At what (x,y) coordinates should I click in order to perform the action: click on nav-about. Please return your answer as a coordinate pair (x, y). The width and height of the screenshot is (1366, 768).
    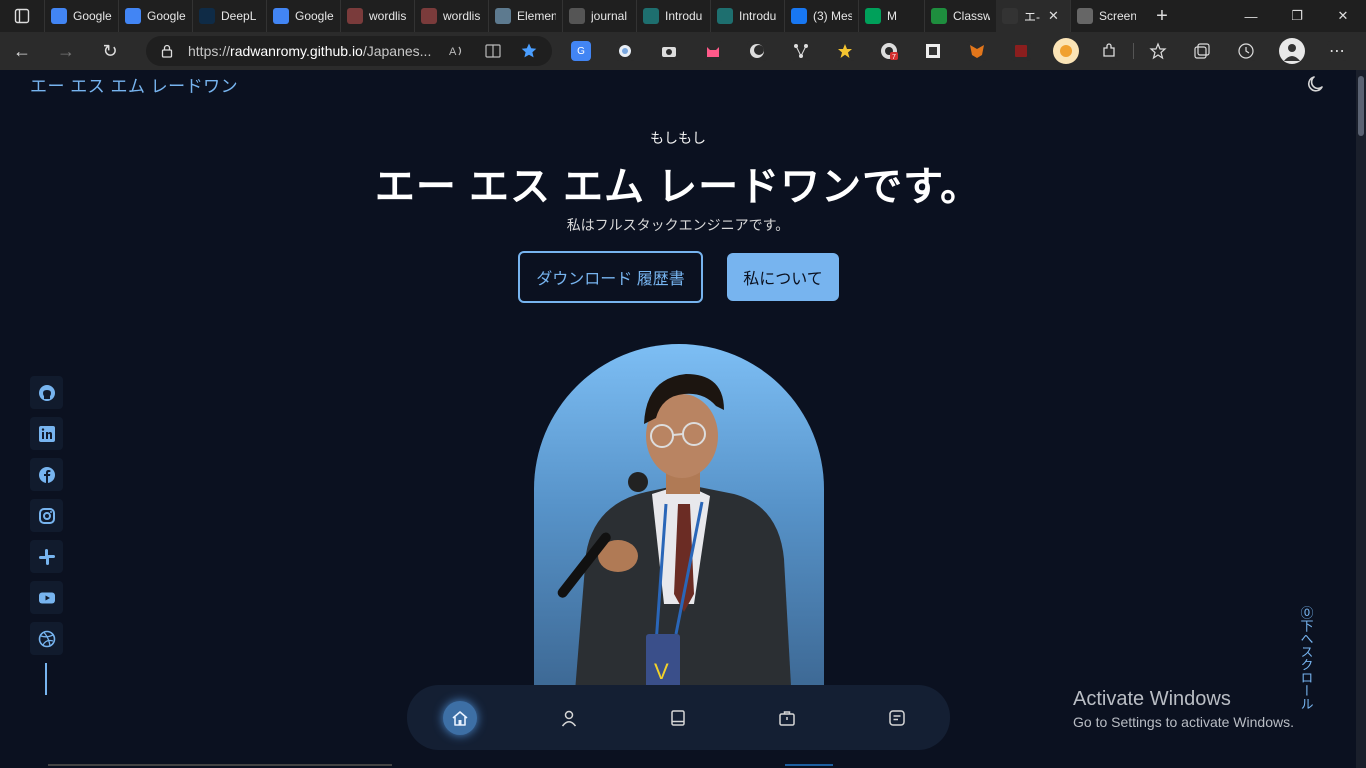
    Looking at the image, I should click on (569, 718).